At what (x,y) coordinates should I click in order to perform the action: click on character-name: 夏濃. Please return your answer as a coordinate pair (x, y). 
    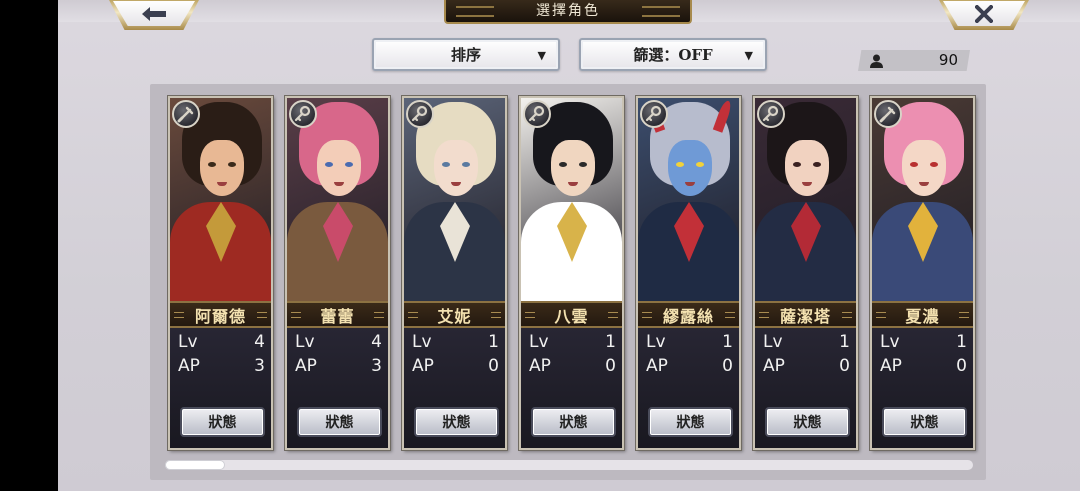
    Looking at the image, I should click on (922, 316).